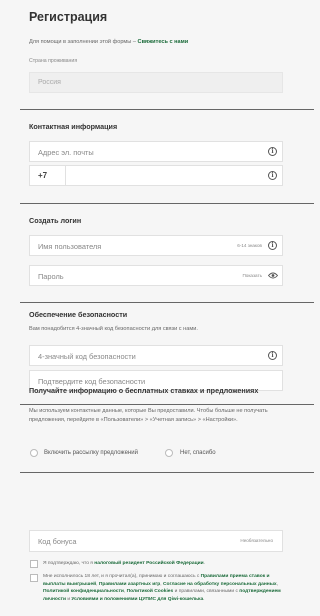  What do you see at coordinates (156, 355) in the screenshot?
I see `security-code-field: 4-значный код безопасности i` at bounding box center [156, 355].